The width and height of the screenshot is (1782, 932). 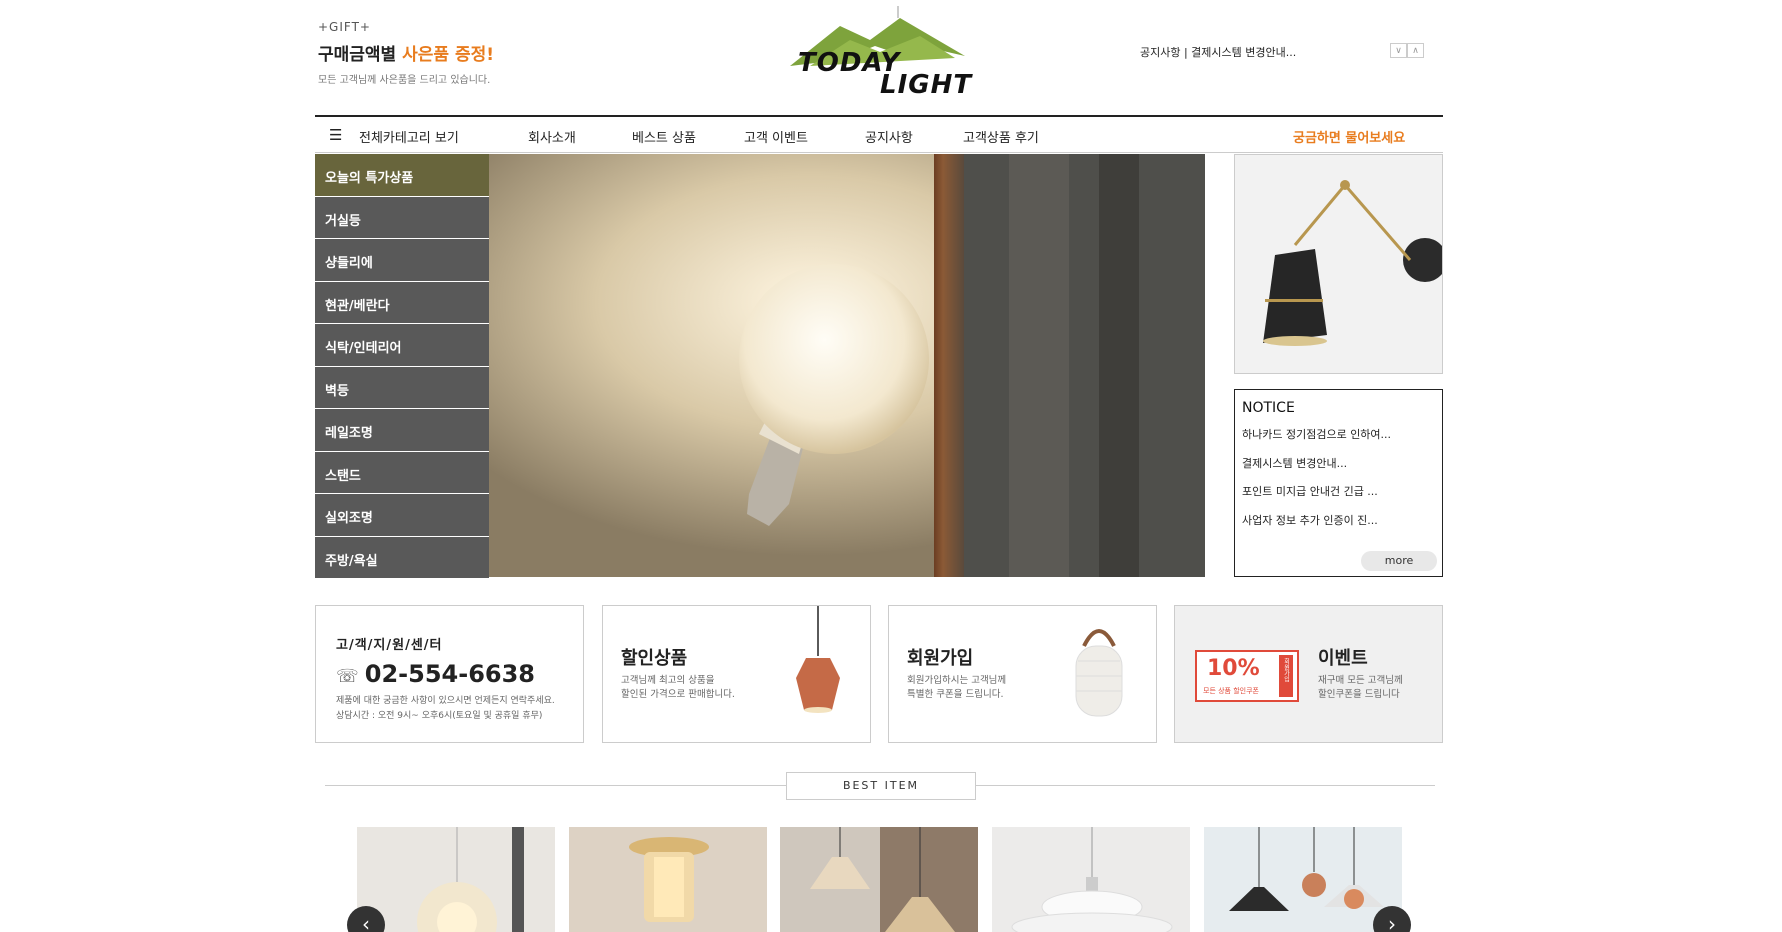 What do you see at coordinates (389, 645) in the screenshot?
I see `support-title: 고/객/지/원/센/터` at bounding box center [389, 645].